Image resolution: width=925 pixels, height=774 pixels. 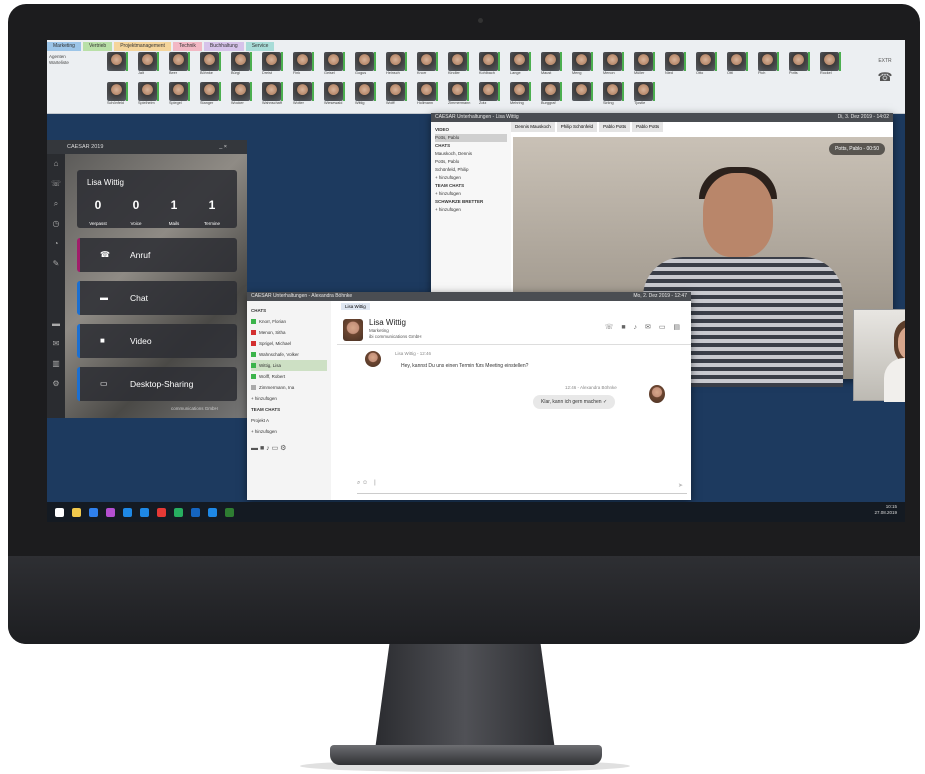 What do you see at coordinates (471, 202) in the screenshot?
I see `sidebar-item: SCHWARZE BRETTER` at bounding box center [471, 202].